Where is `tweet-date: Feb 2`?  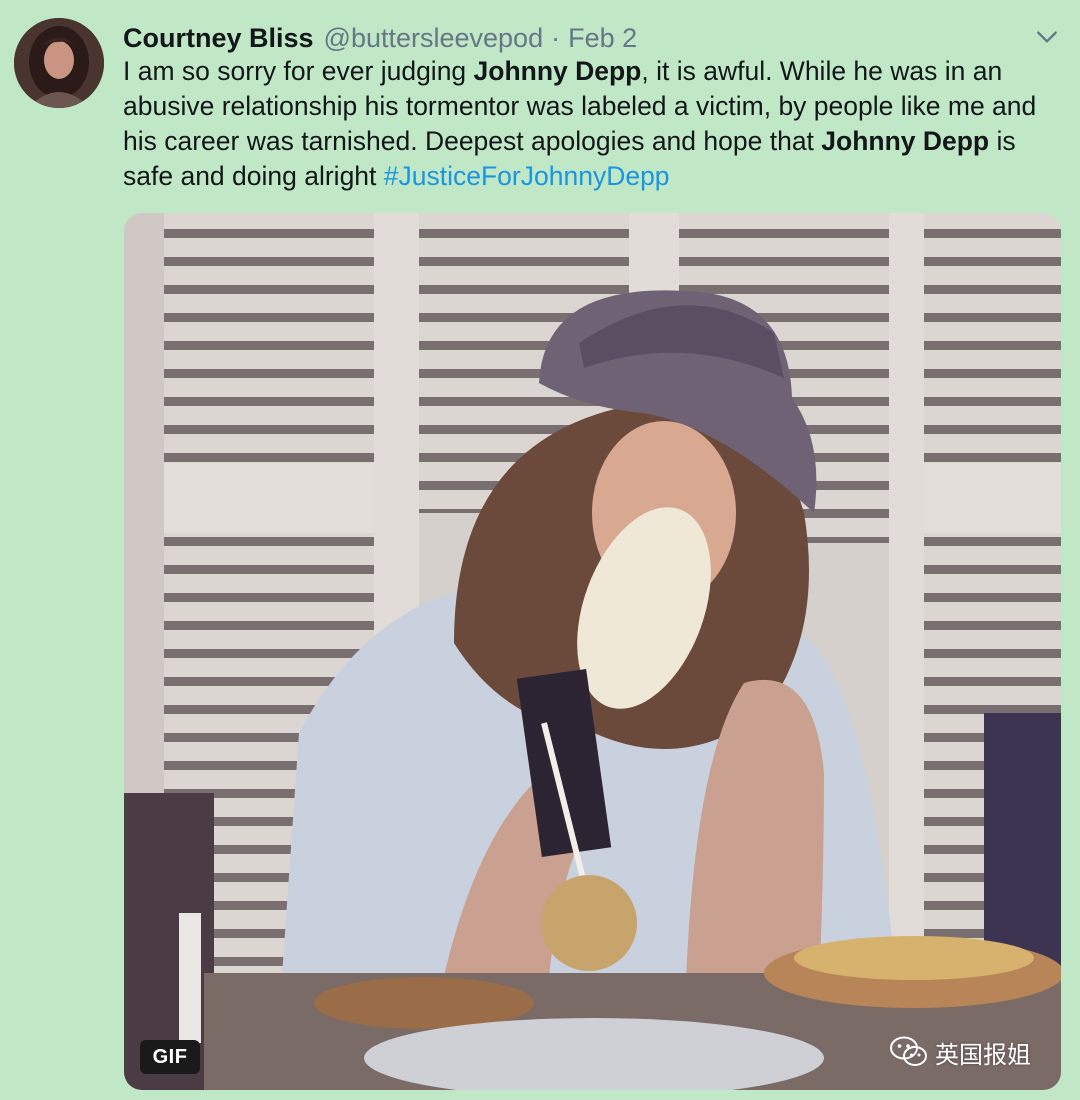
tweet-date: Feb 2 is located at coordinates (602, 38).